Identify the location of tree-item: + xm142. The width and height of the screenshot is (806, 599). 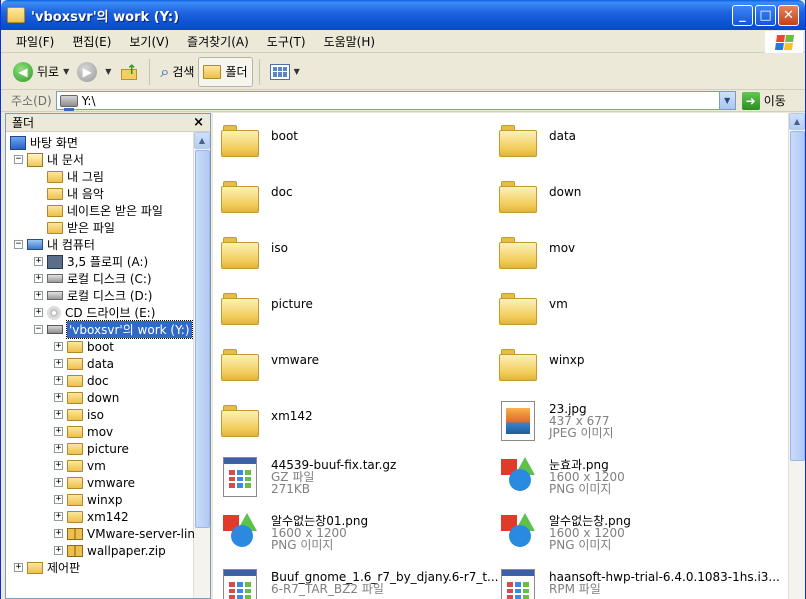
(91, 516).